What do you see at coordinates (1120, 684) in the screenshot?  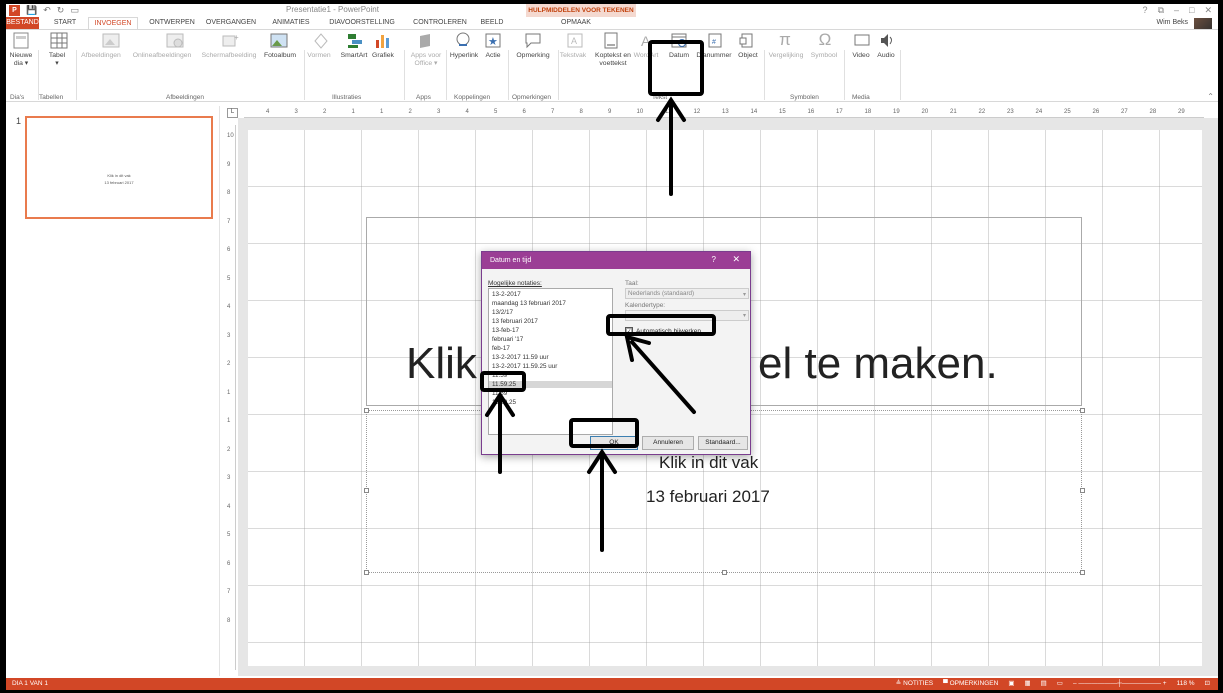 I see `zoom-slider: – ——————┼—————— +` at bounding box center [1120, 684].